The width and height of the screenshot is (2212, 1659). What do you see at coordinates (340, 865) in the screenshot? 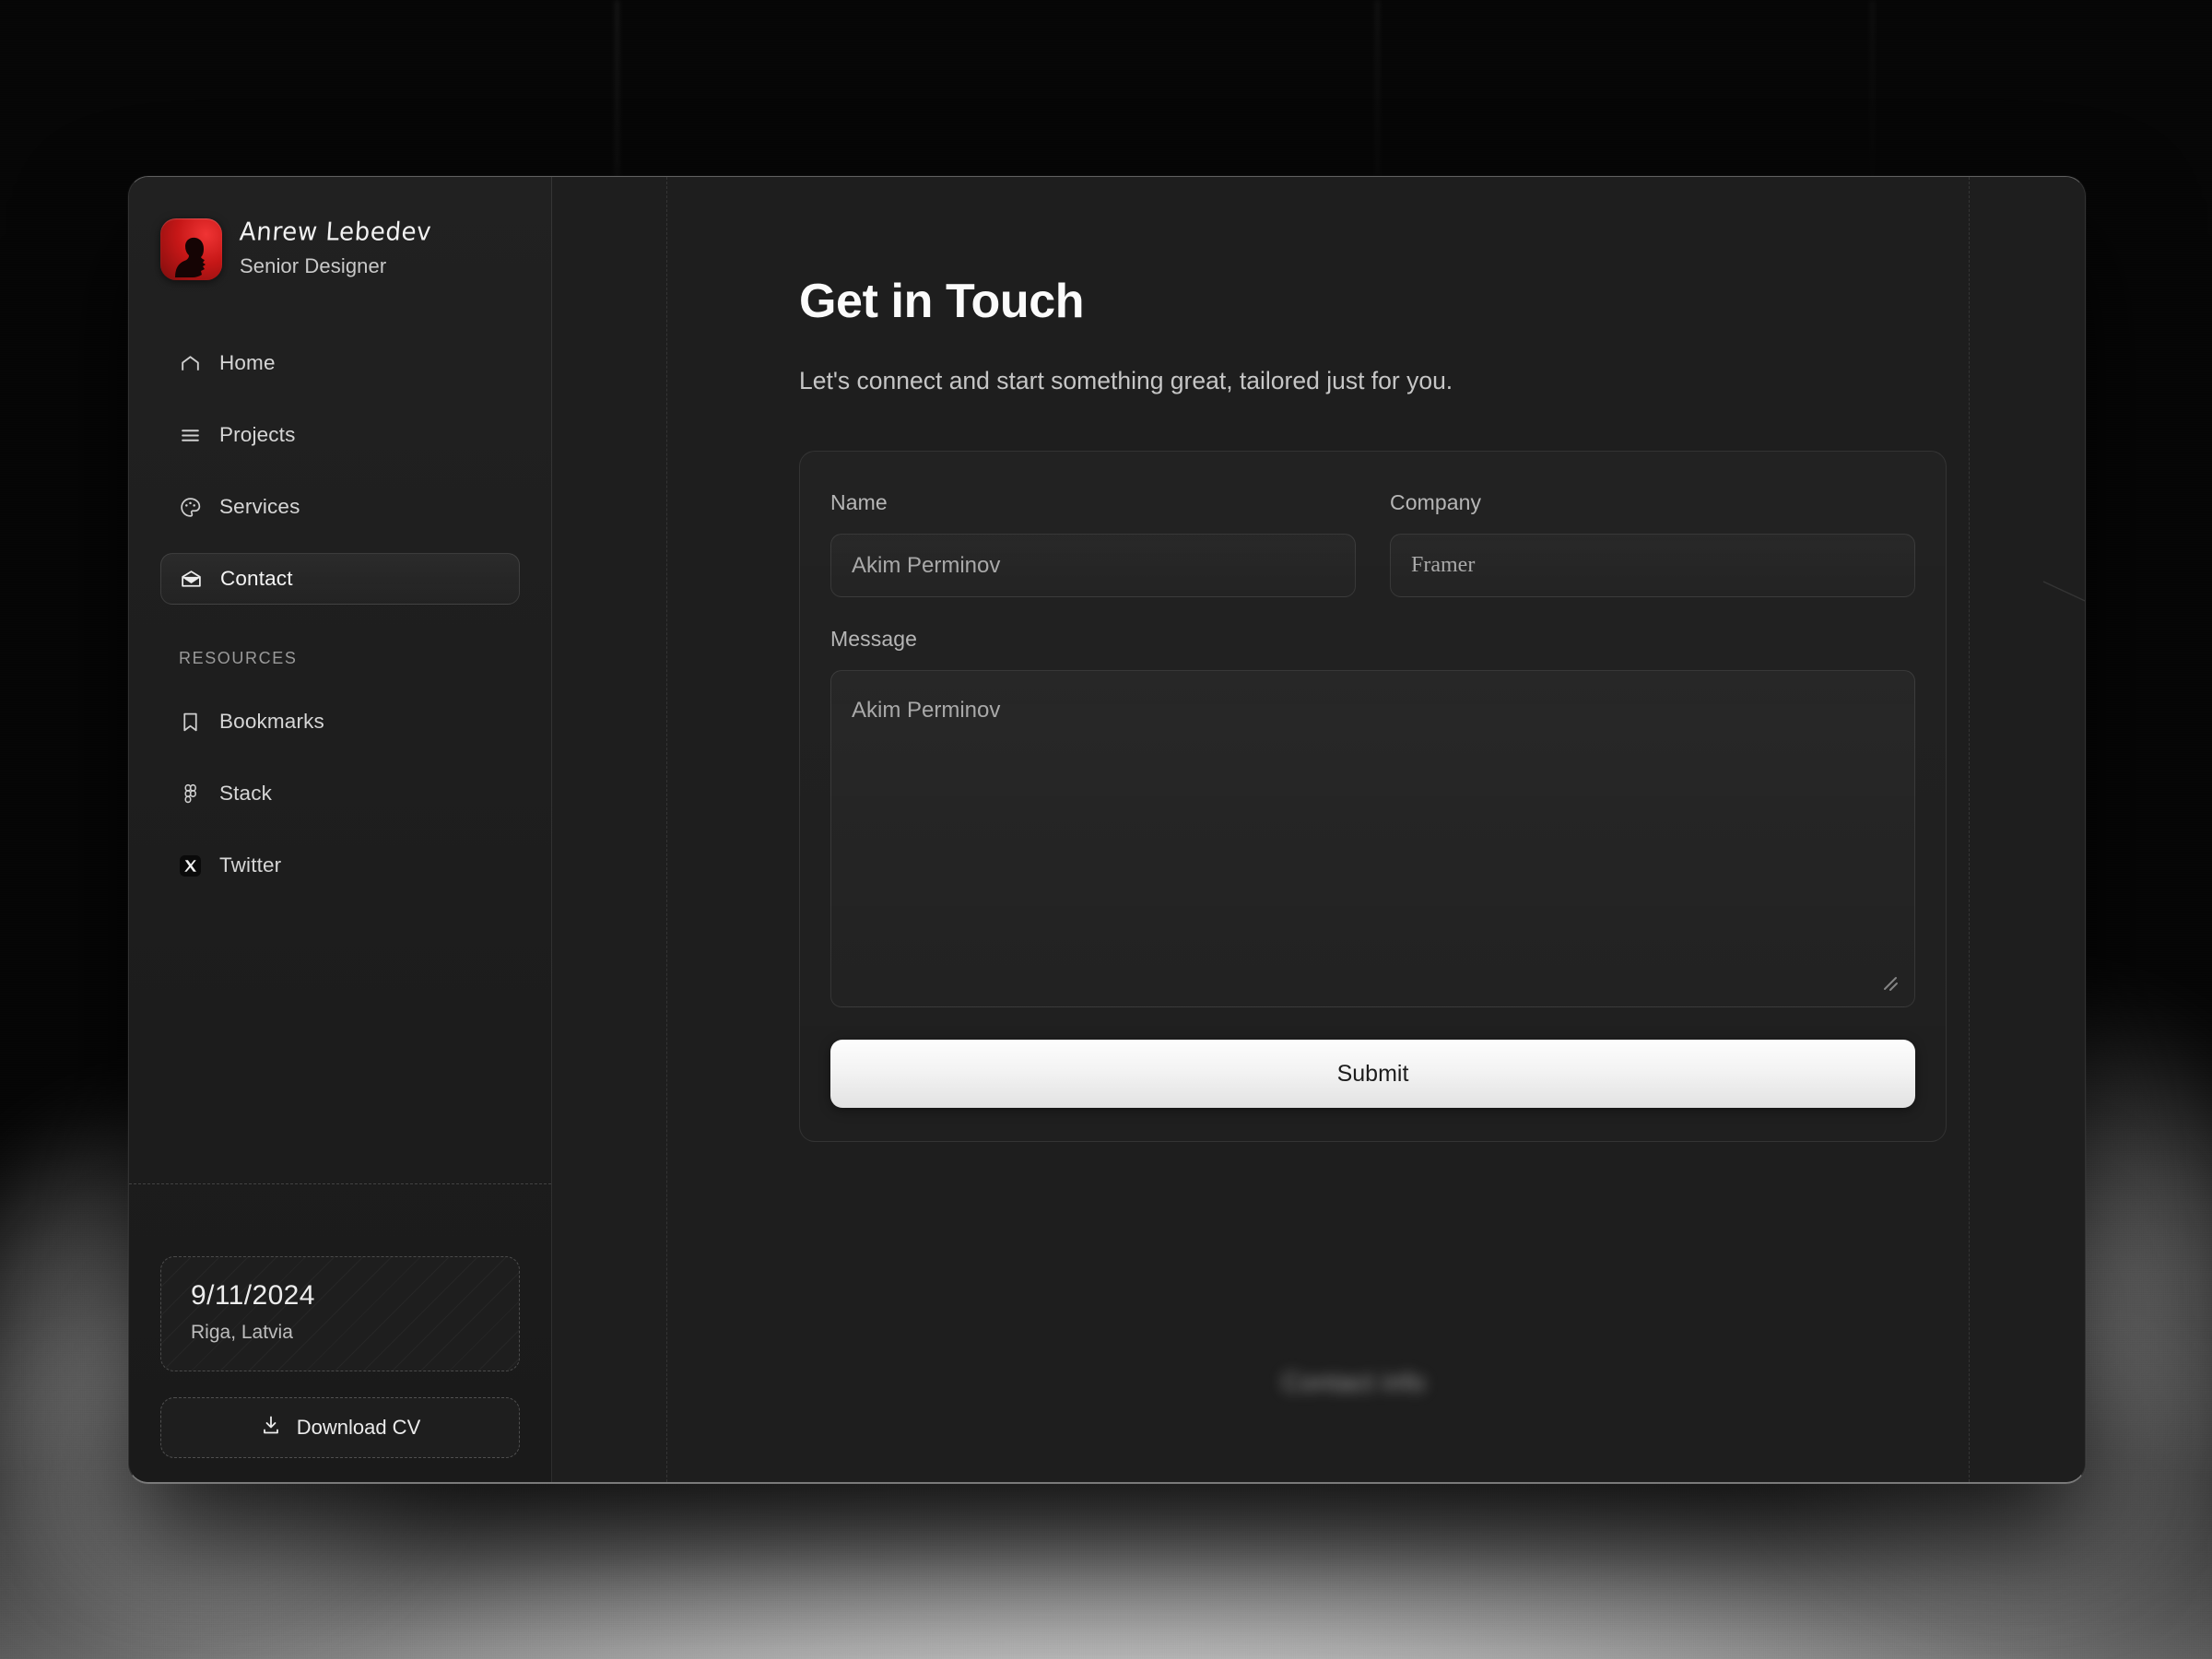
I see `sidebar-item-twitter: Twitter` at bounding box center [340, 865].